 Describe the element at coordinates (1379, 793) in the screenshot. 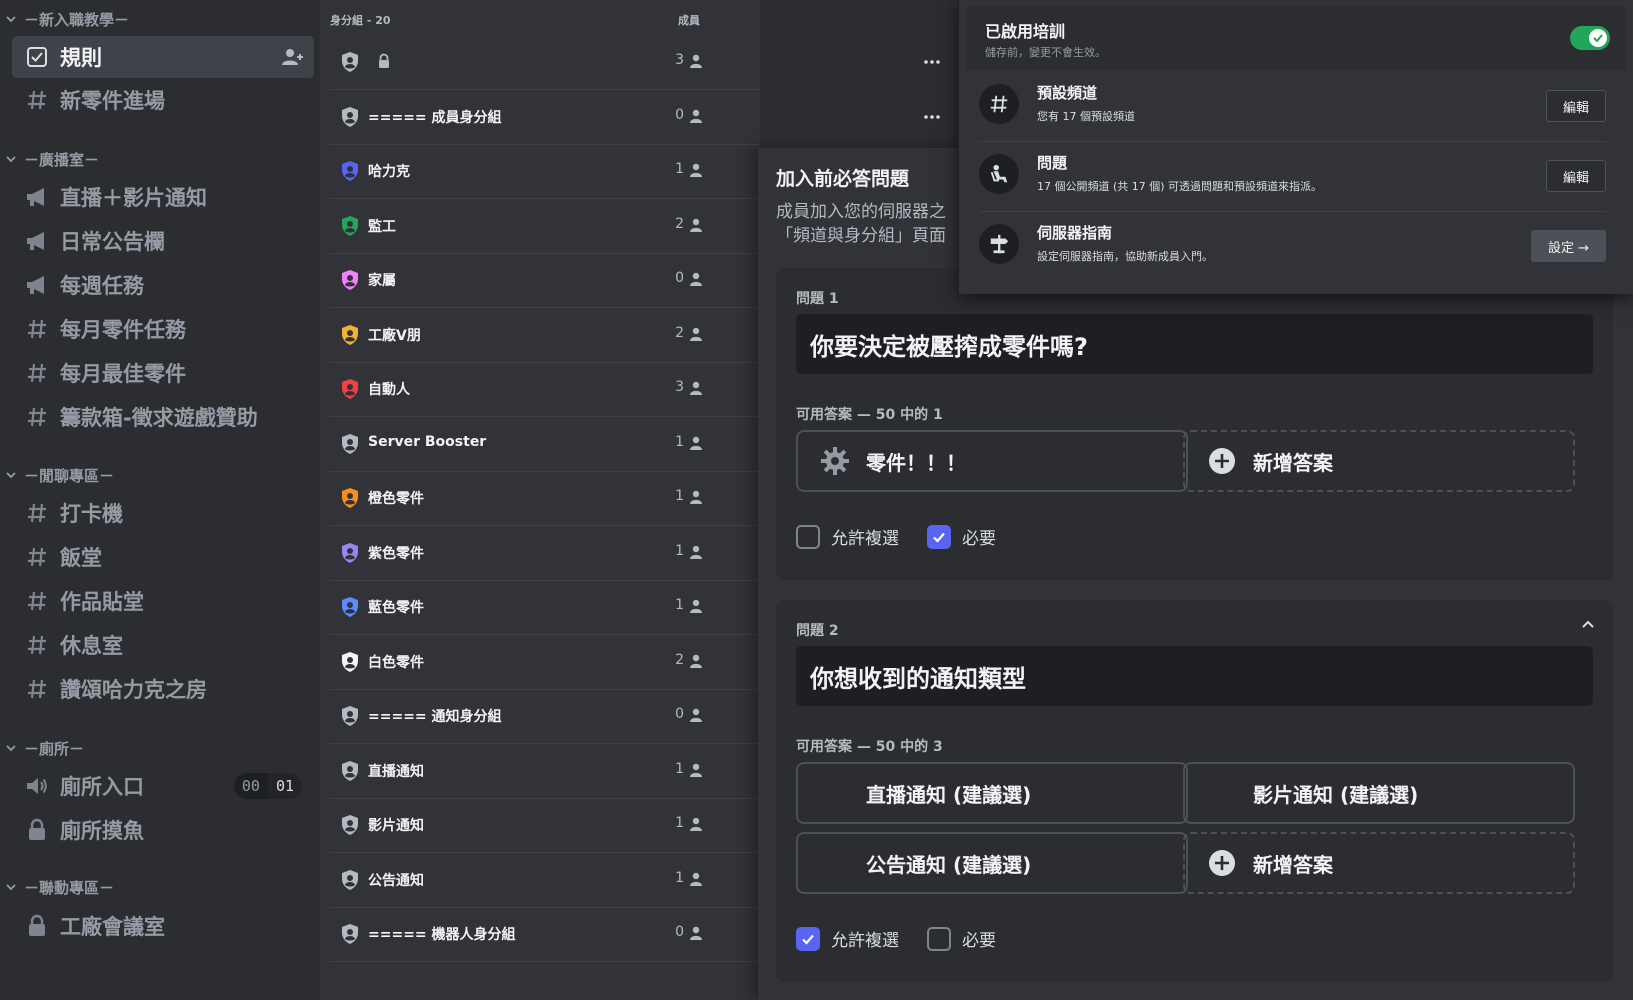

I see `answer-option: 影片通知 (建議選)` at that location.